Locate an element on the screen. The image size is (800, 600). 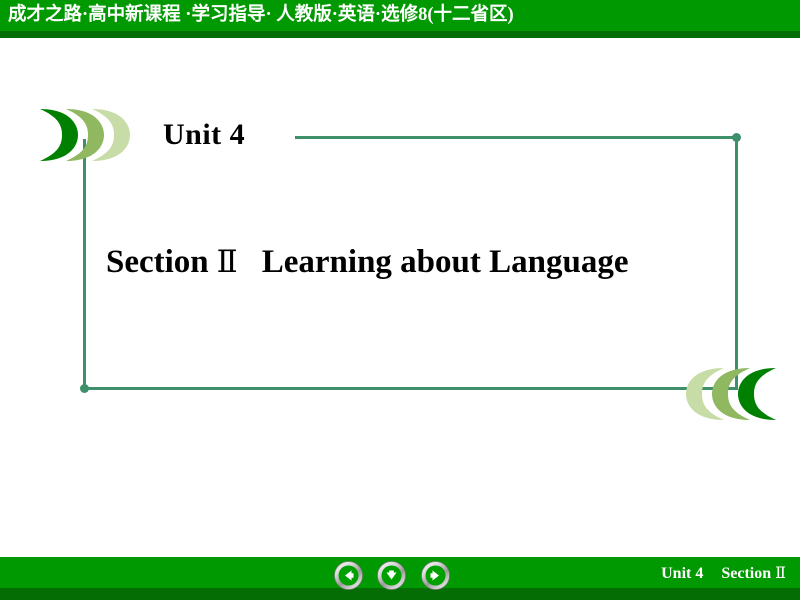
next-step-button is located at coordinates (391, 575).